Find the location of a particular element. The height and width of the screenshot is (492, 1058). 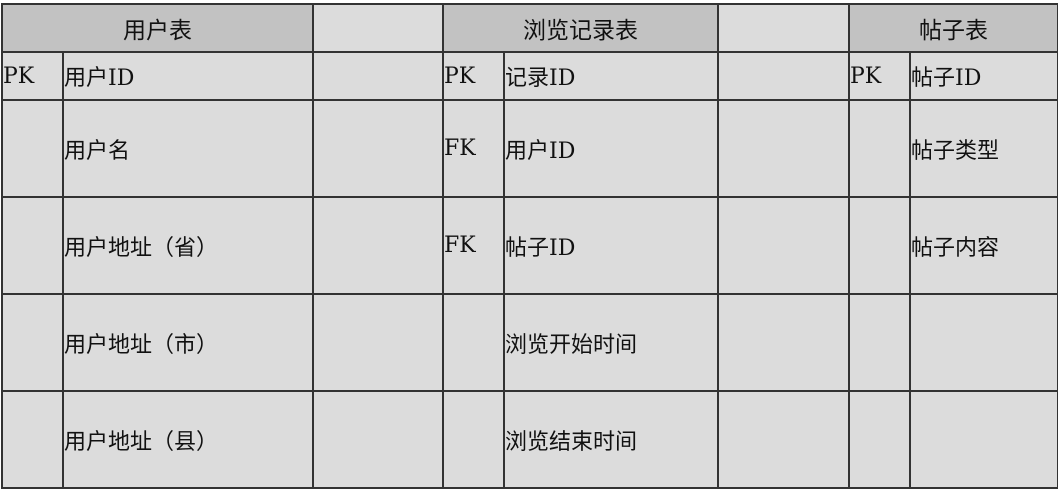

posts-key-cell: PK is located at coordinates (879, 76).